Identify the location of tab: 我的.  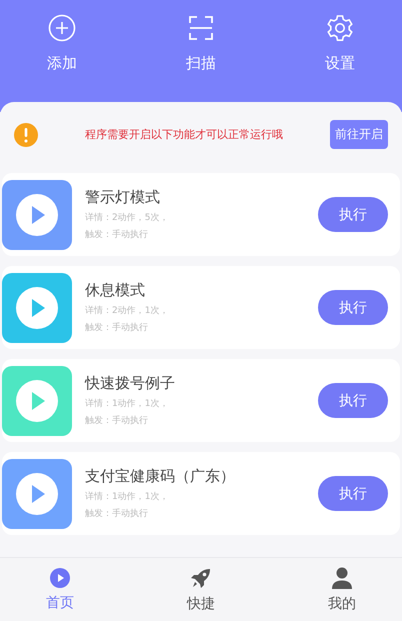
(342, 589).